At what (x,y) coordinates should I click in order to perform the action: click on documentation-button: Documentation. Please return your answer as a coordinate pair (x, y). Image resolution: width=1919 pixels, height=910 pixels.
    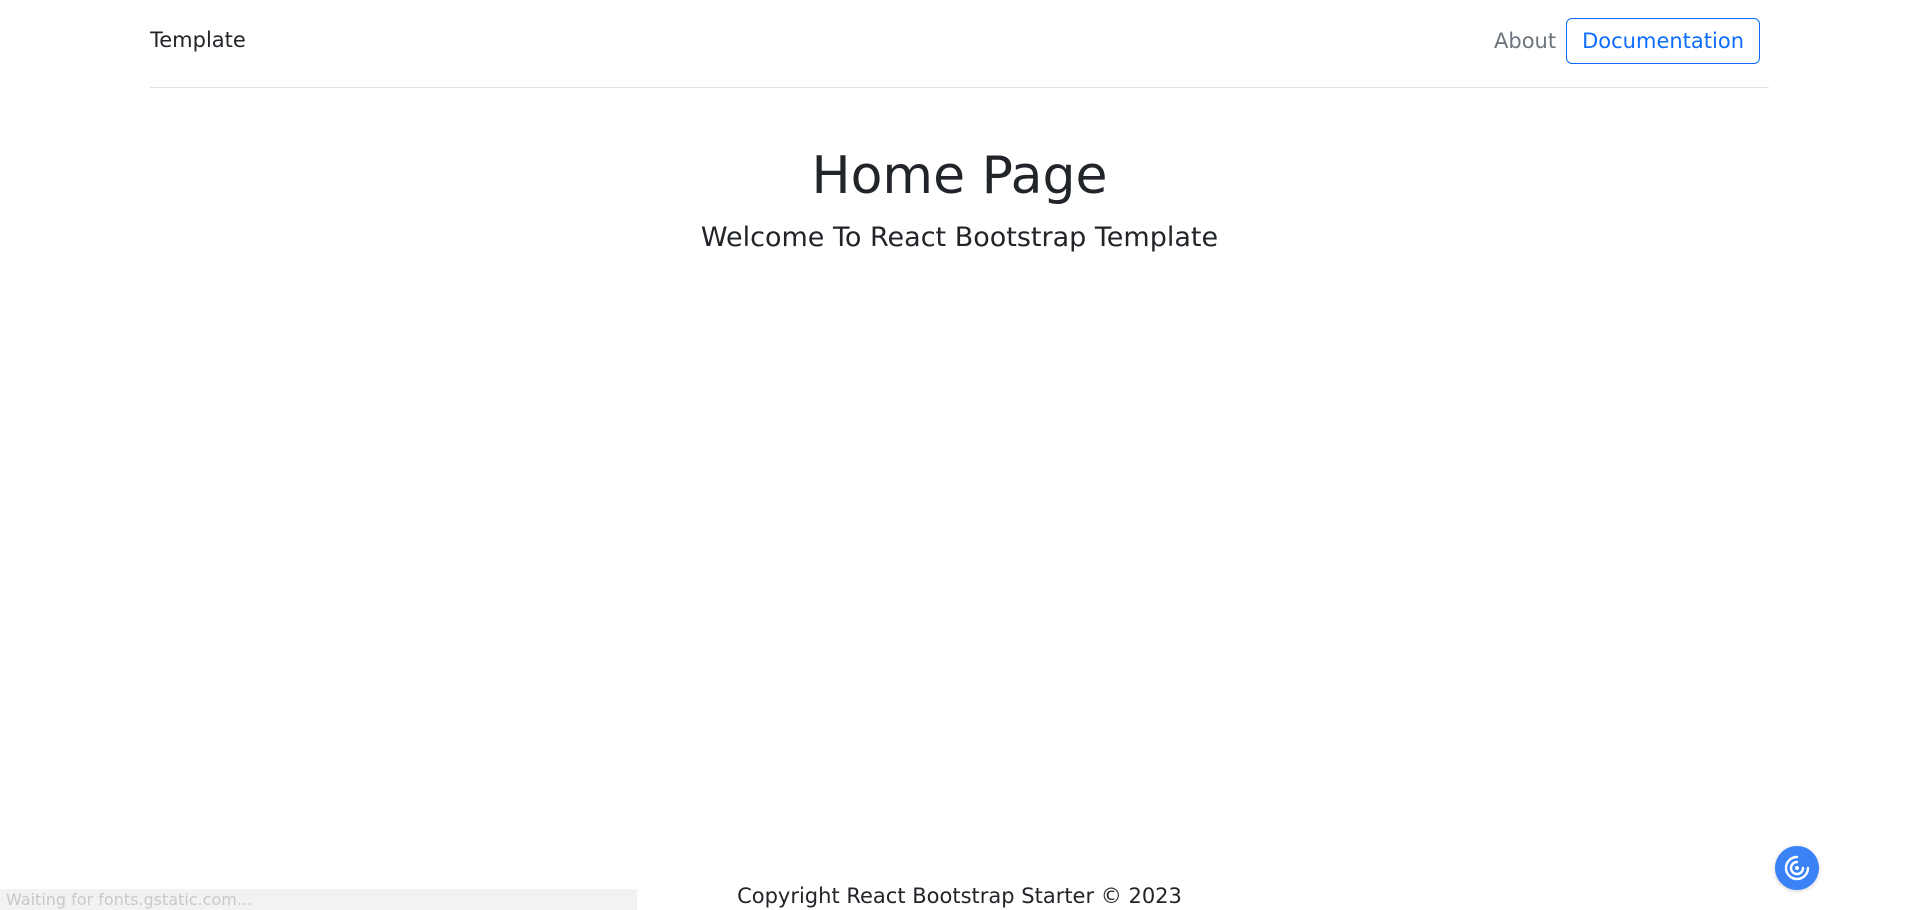
    Looking at the image, I should click on (1663, 41).